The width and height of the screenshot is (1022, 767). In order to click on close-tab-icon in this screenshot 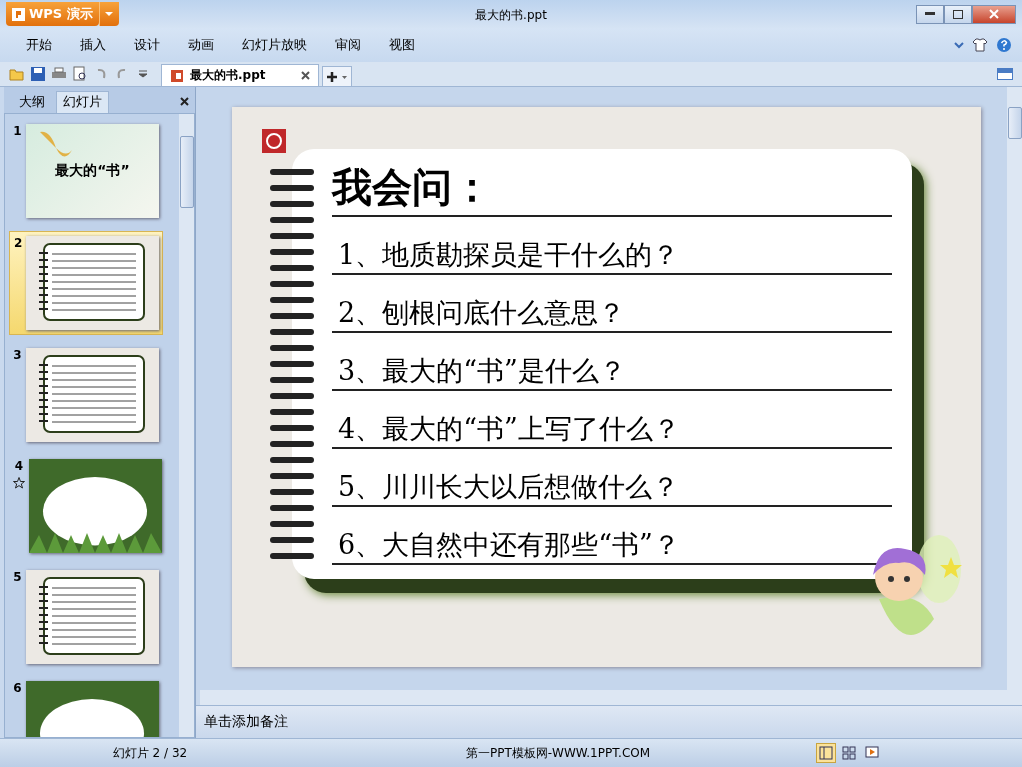, I will do `click(305, 75)`.